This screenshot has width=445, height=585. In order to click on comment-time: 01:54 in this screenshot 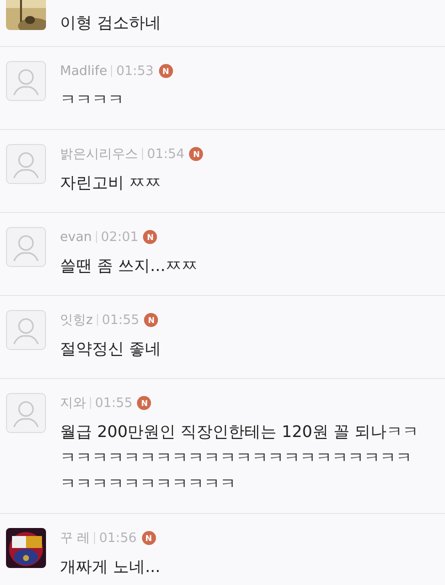, I will do `click(165, 154)`.